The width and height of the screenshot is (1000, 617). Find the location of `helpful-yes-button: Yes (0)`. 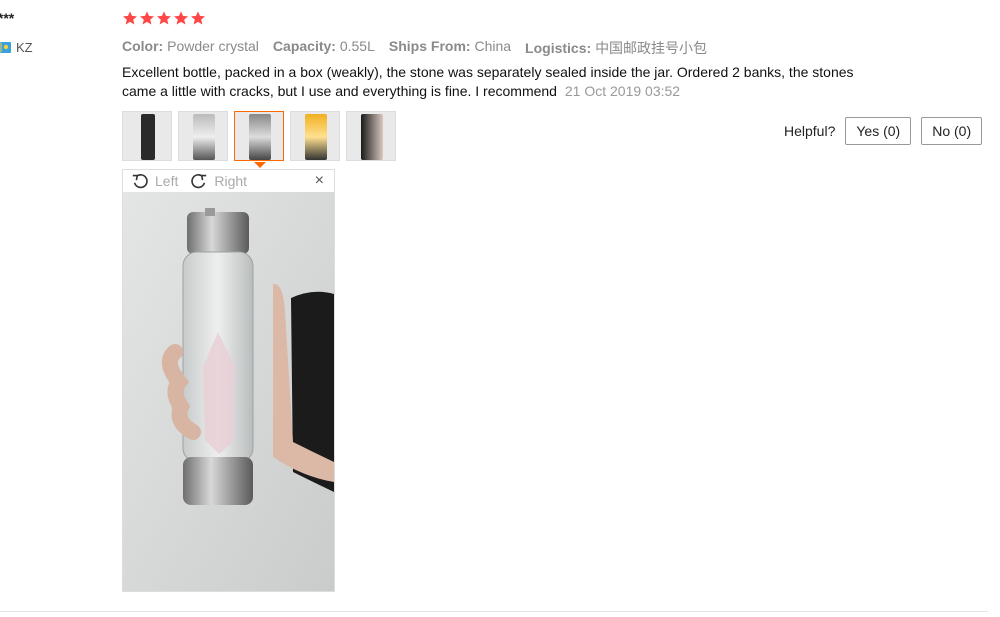

helpful-yes-button: Yes (0) is located at coordinates (878, 131).